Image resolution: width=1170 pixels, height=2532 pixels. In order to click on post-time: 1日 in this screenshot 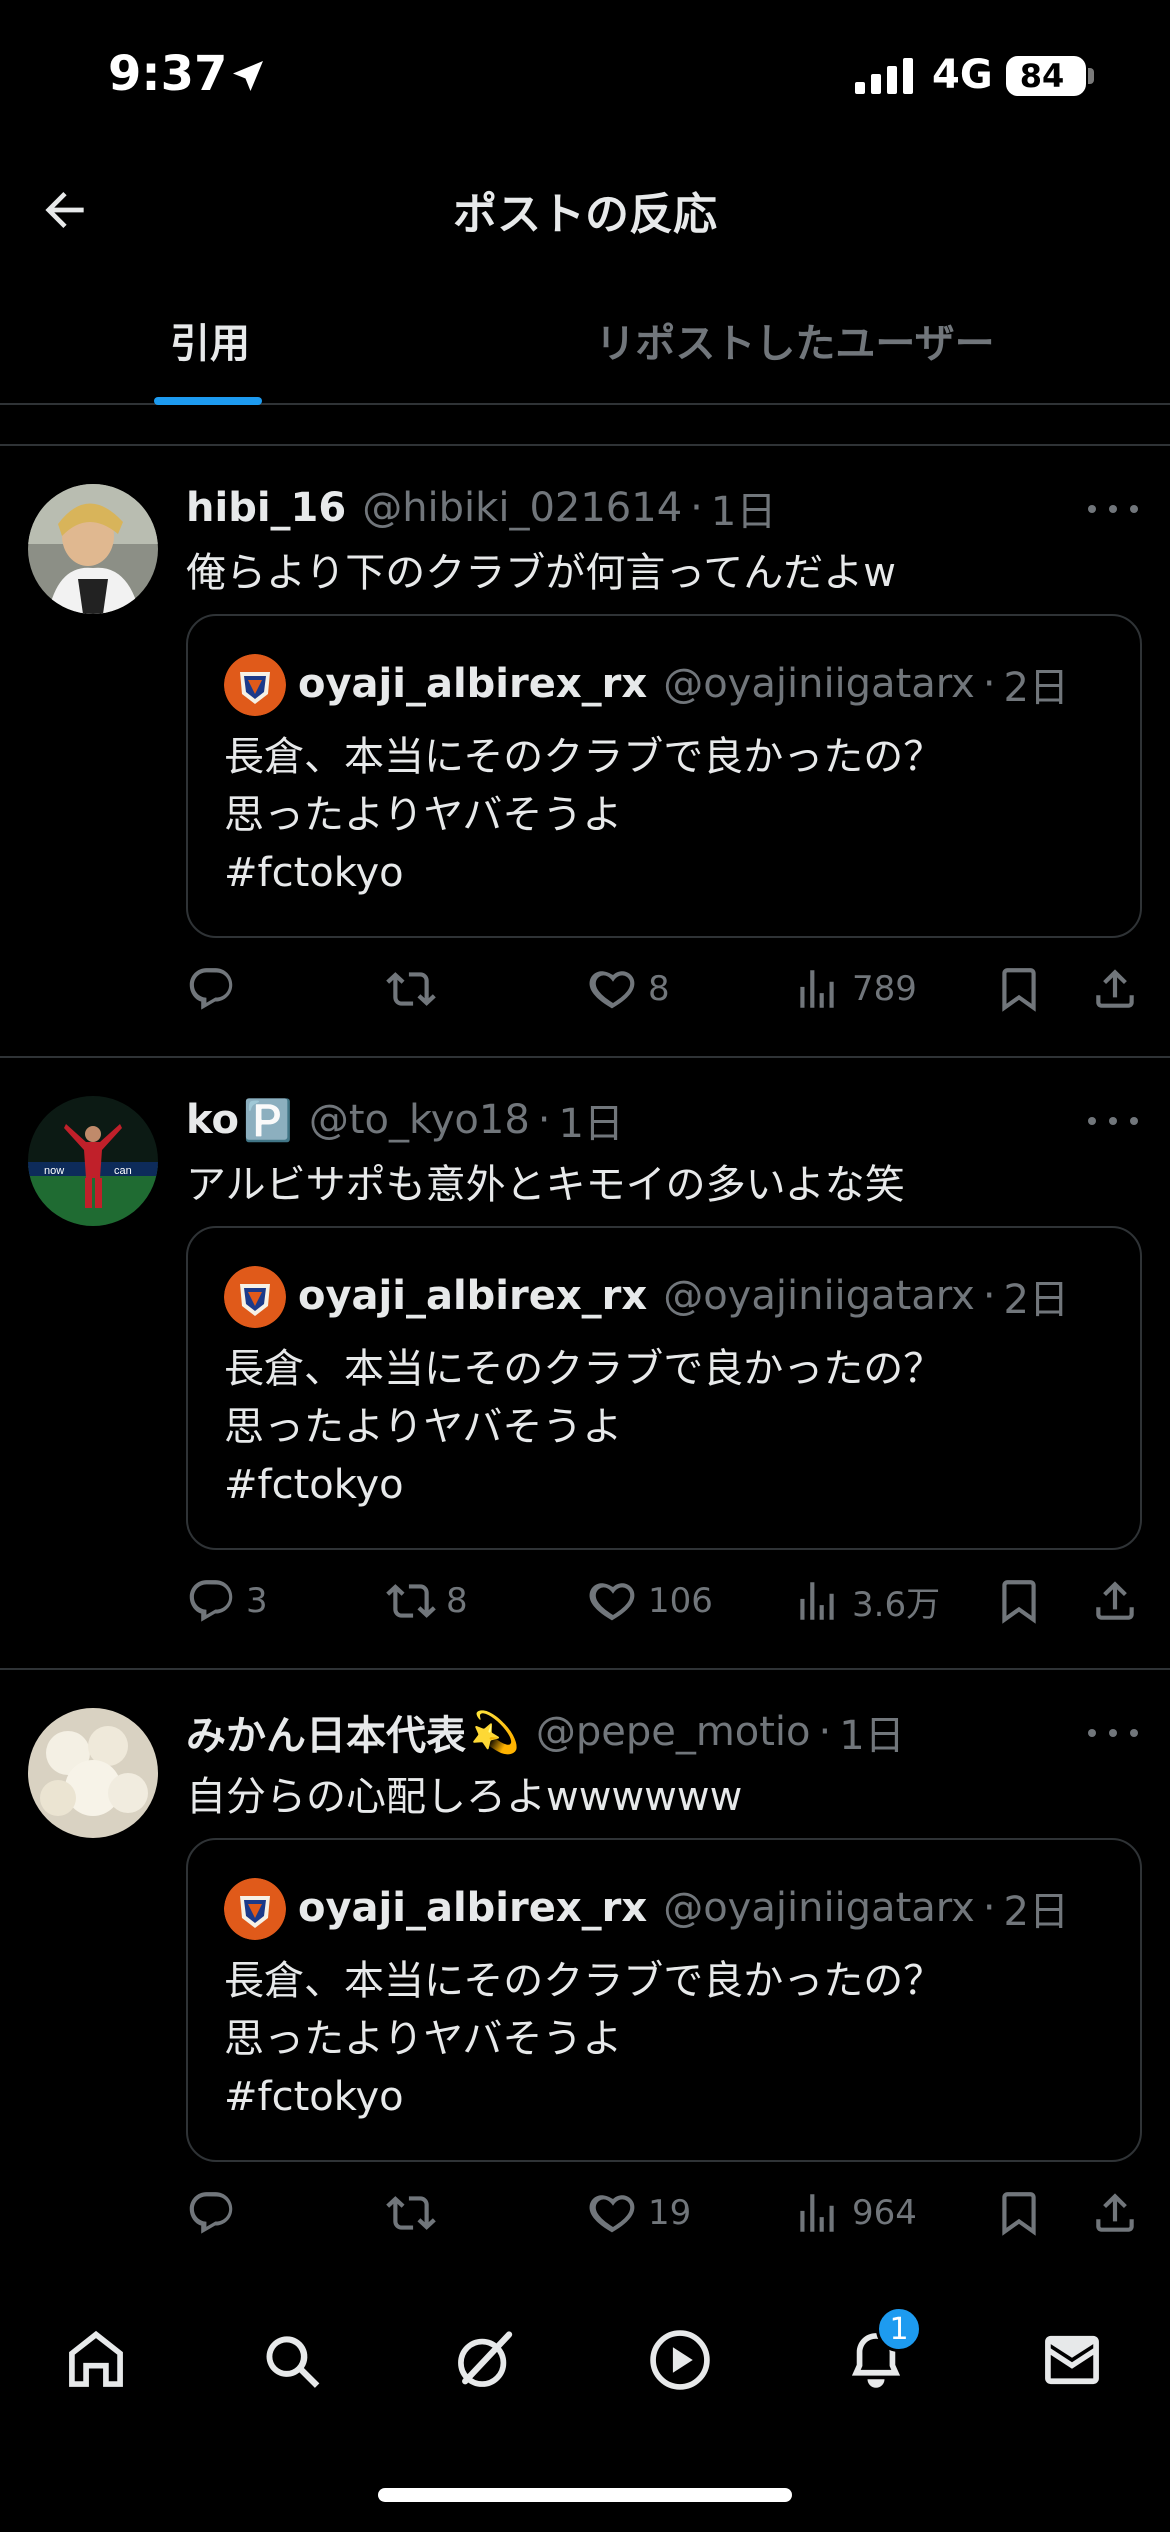, I will do `click(872, 1736)`.